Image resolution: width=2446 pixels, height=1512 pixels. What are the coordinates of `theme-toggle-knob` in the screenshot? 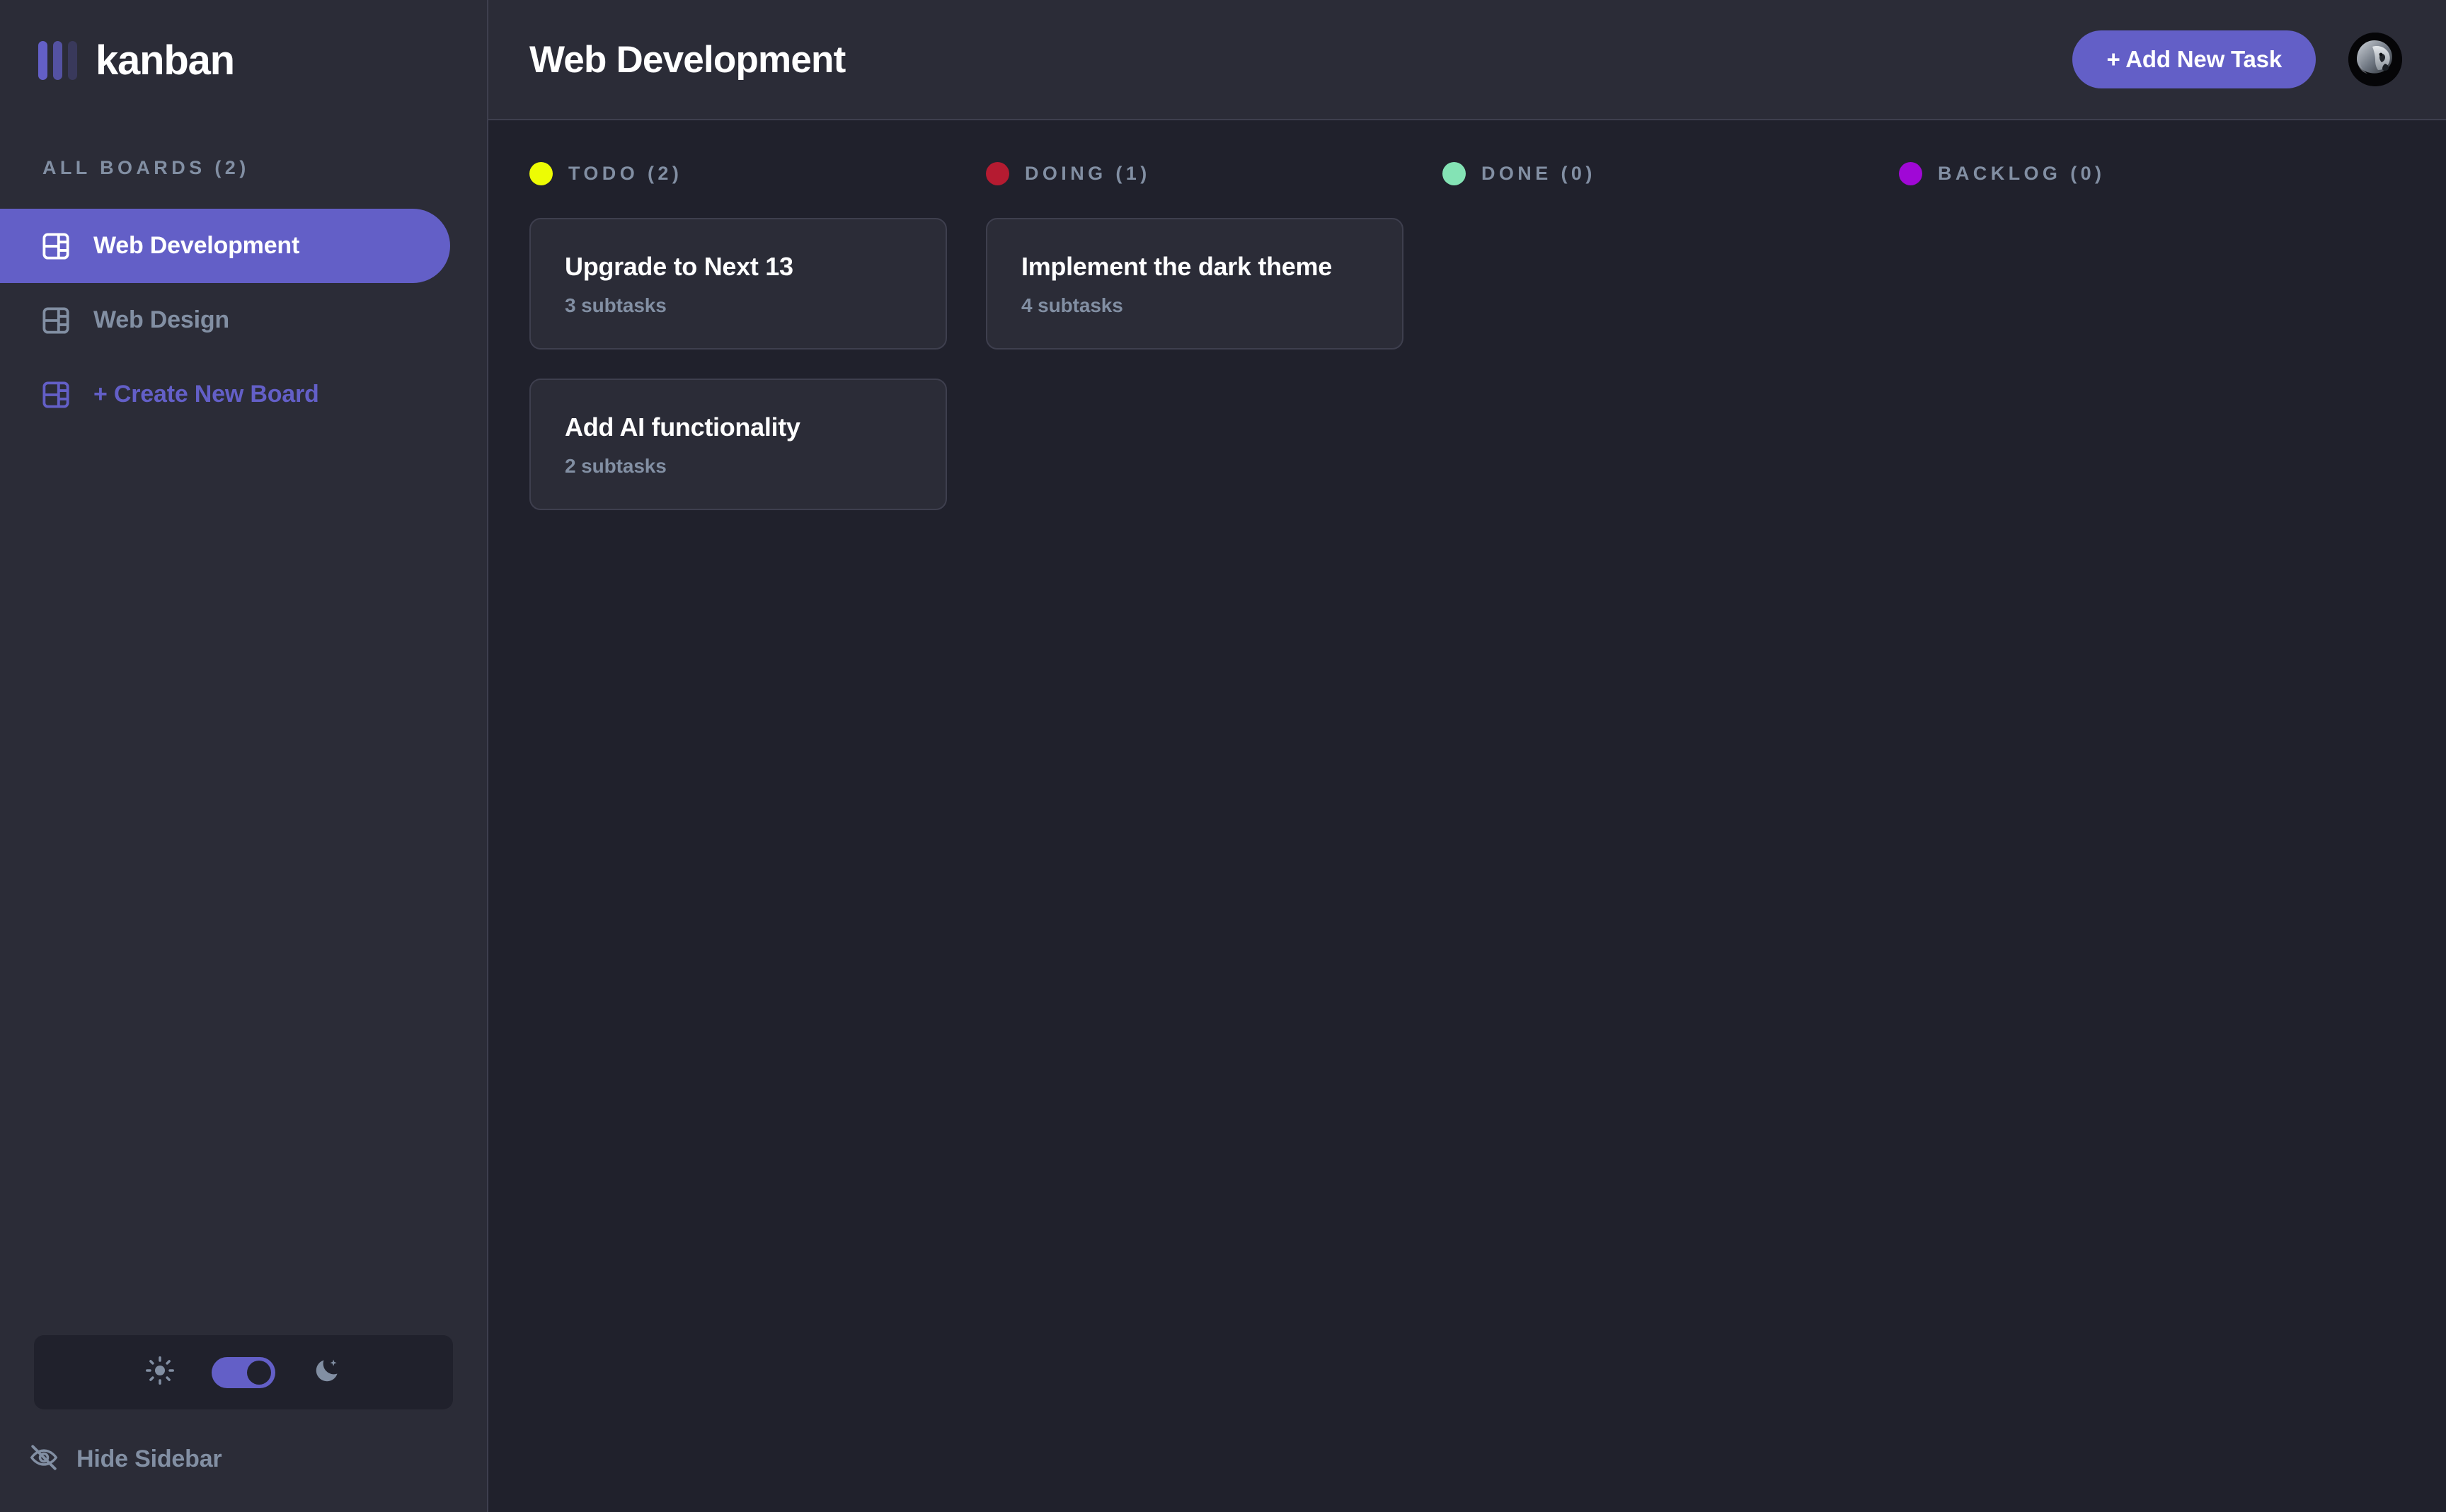 It's located at (259, 1373).